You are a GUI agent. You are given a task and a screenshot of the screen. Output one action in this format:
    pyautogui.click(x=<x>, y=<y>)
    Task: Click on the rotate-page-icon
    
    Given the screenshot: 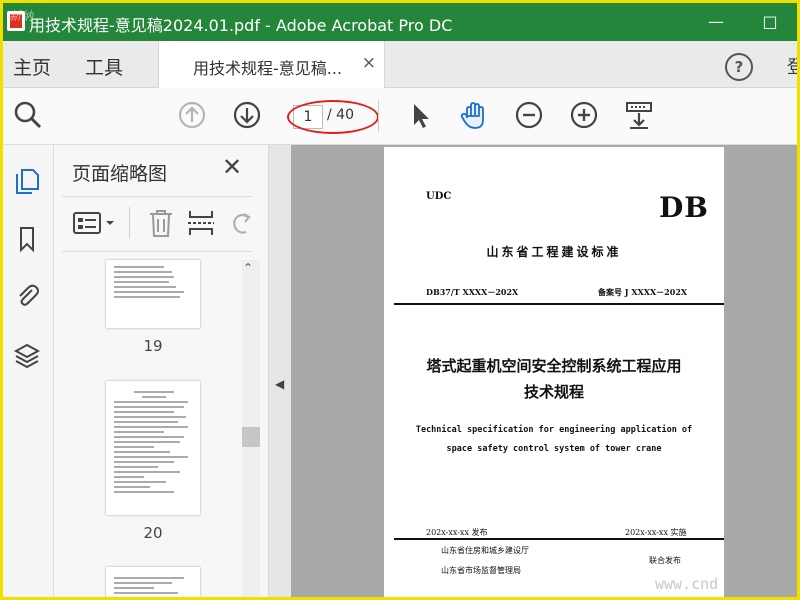 What is the action you would take?
    pyautogui.click(x=241, y=223)
    